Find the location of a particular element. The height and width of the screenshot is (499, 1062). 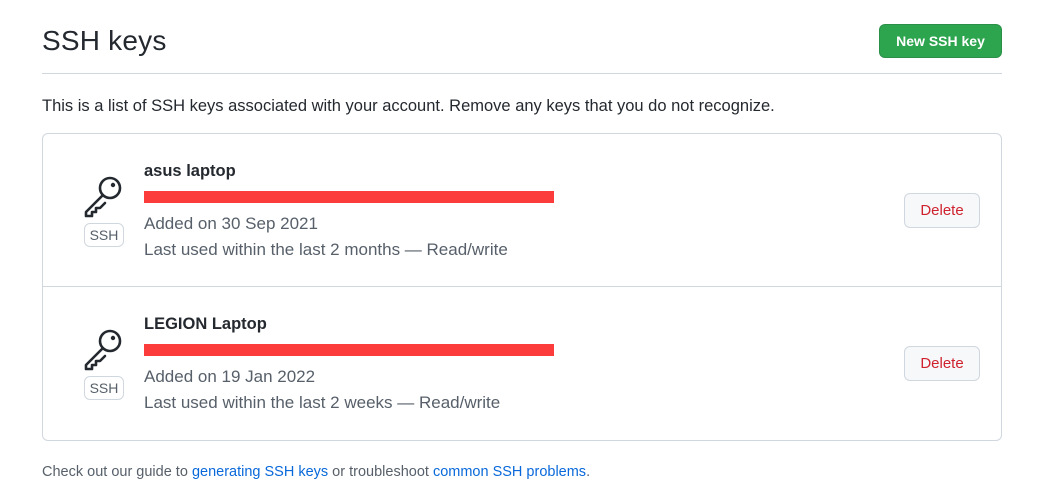

page-header: SSH keys New SSH key is located at coordinates (522, 48).